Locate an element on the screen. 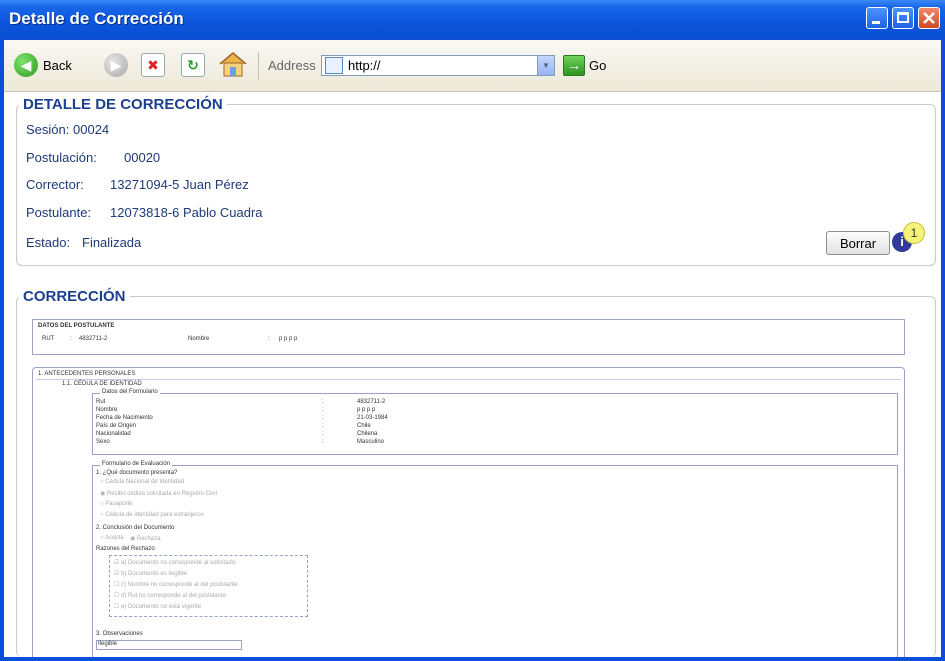 This screenshot has height=661, width=945. refresh-button: ↻ is located at coordinates (193, 65).